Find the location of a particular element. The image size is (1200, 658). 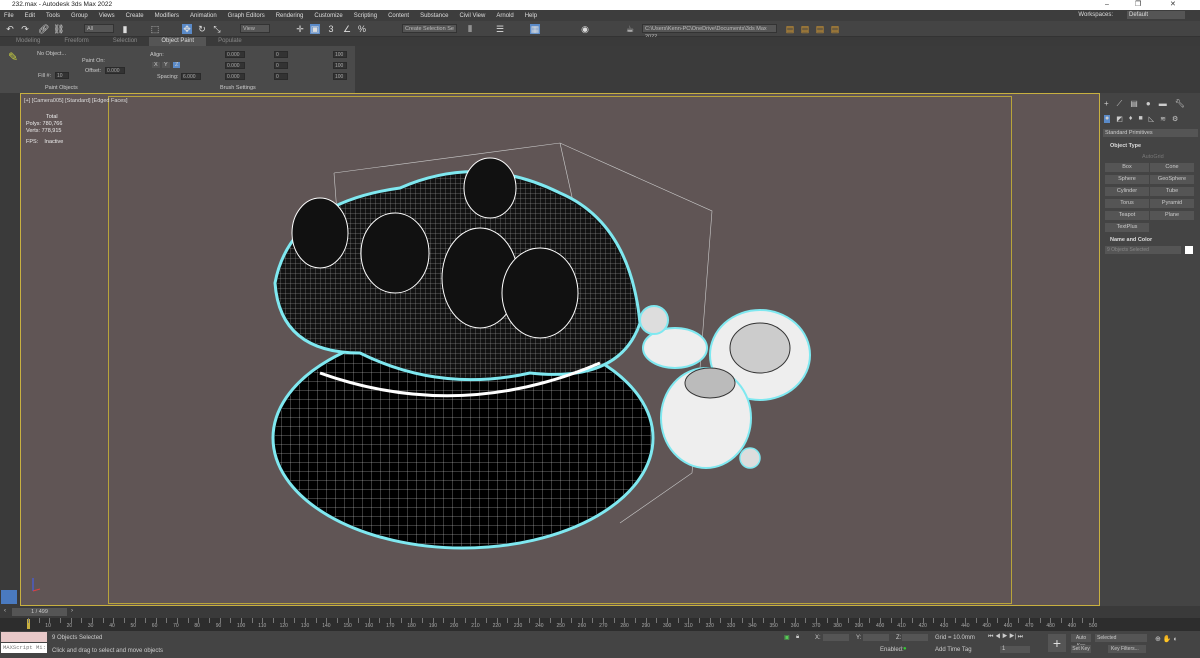

teapot-button: Teapot is located at coordinates (1127, 215).